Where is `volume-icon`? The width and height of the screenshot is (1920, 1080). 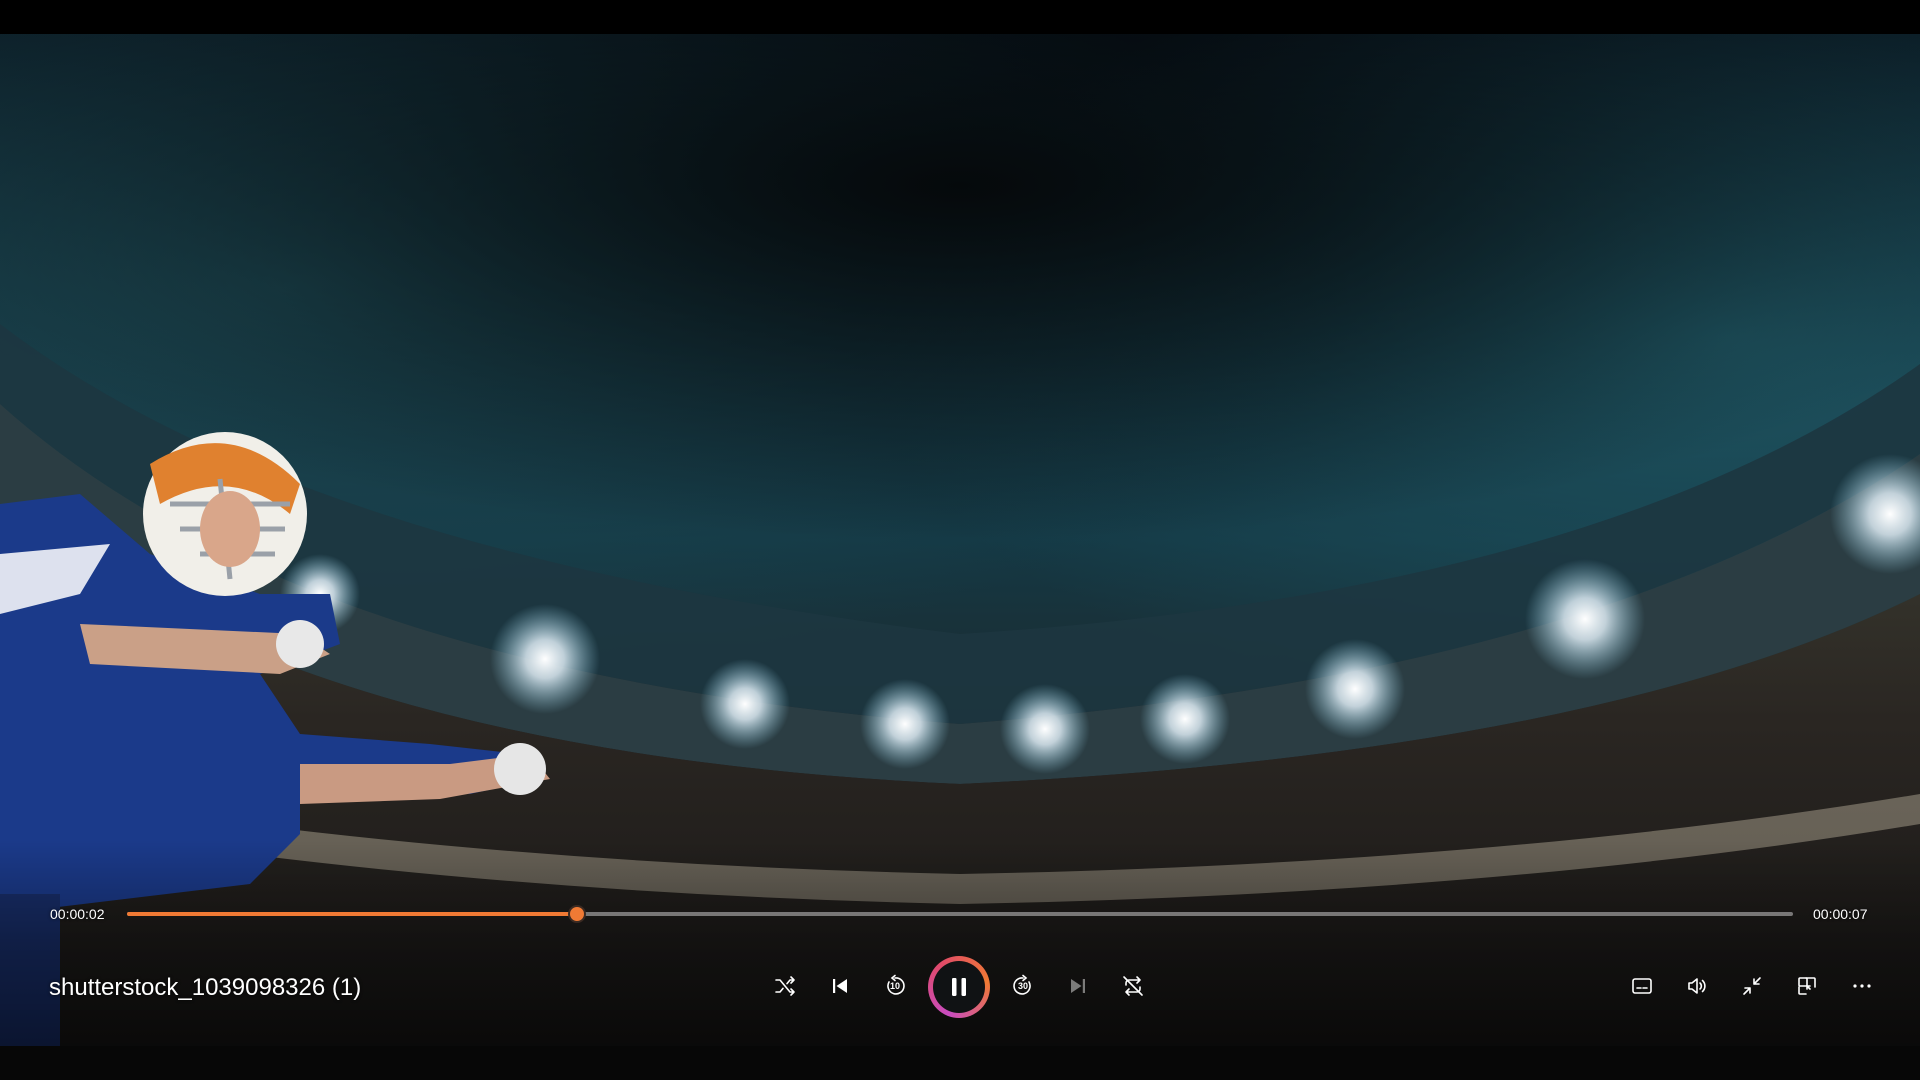 volume-icon is located at coordinates (1697, 986).